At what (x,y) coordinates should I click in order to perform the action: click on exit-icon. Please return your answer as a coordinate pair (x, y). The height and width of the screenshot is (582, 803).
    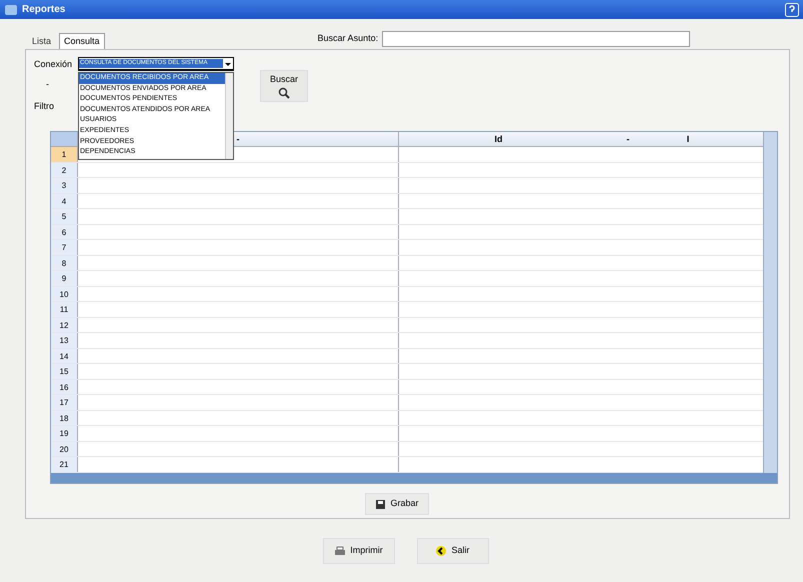
    Looking at the image, I should click on (441, 551).